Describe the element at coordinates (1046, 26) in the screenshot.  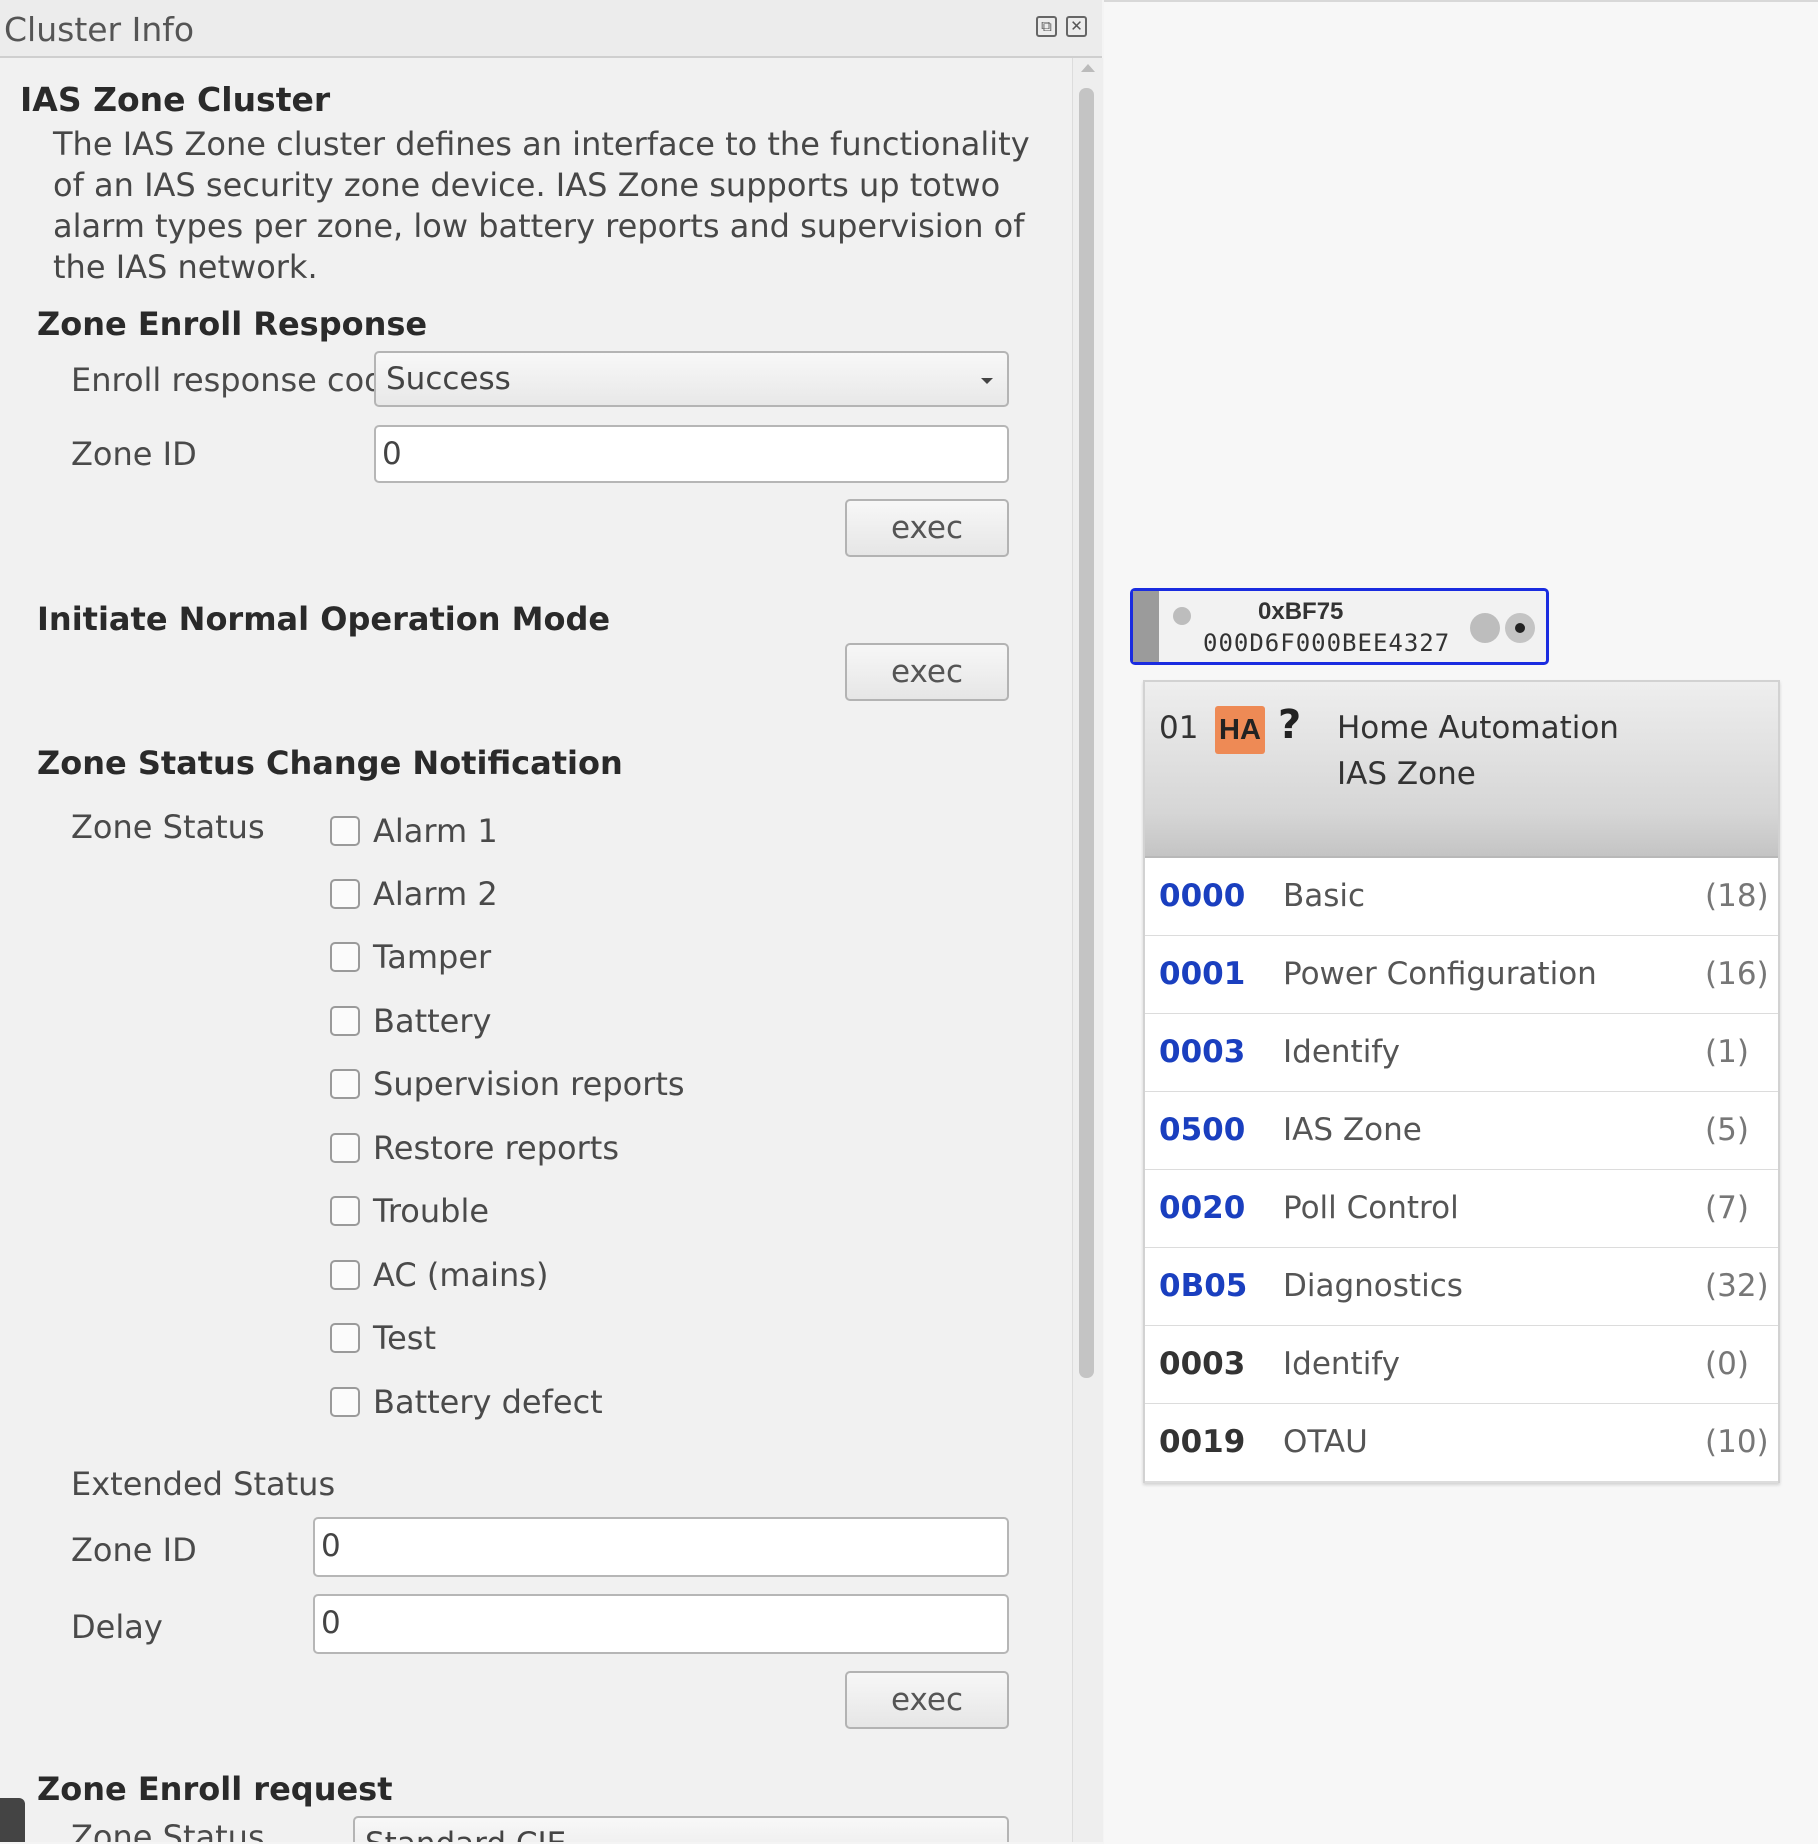
I see `float-icon: ⧉` at that location.